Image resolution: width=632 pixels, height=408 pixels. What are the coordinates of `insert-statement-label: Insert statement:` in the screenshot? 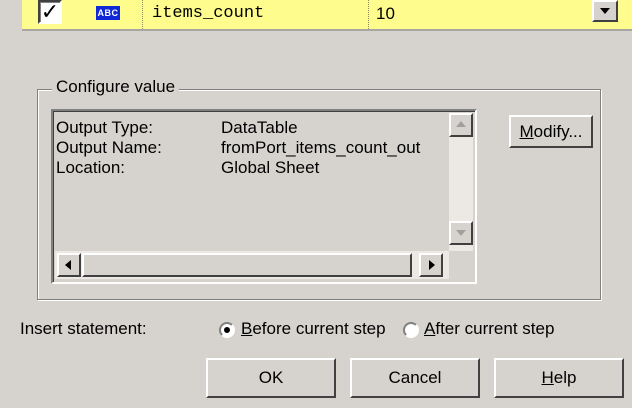 It's located at (83, 328).